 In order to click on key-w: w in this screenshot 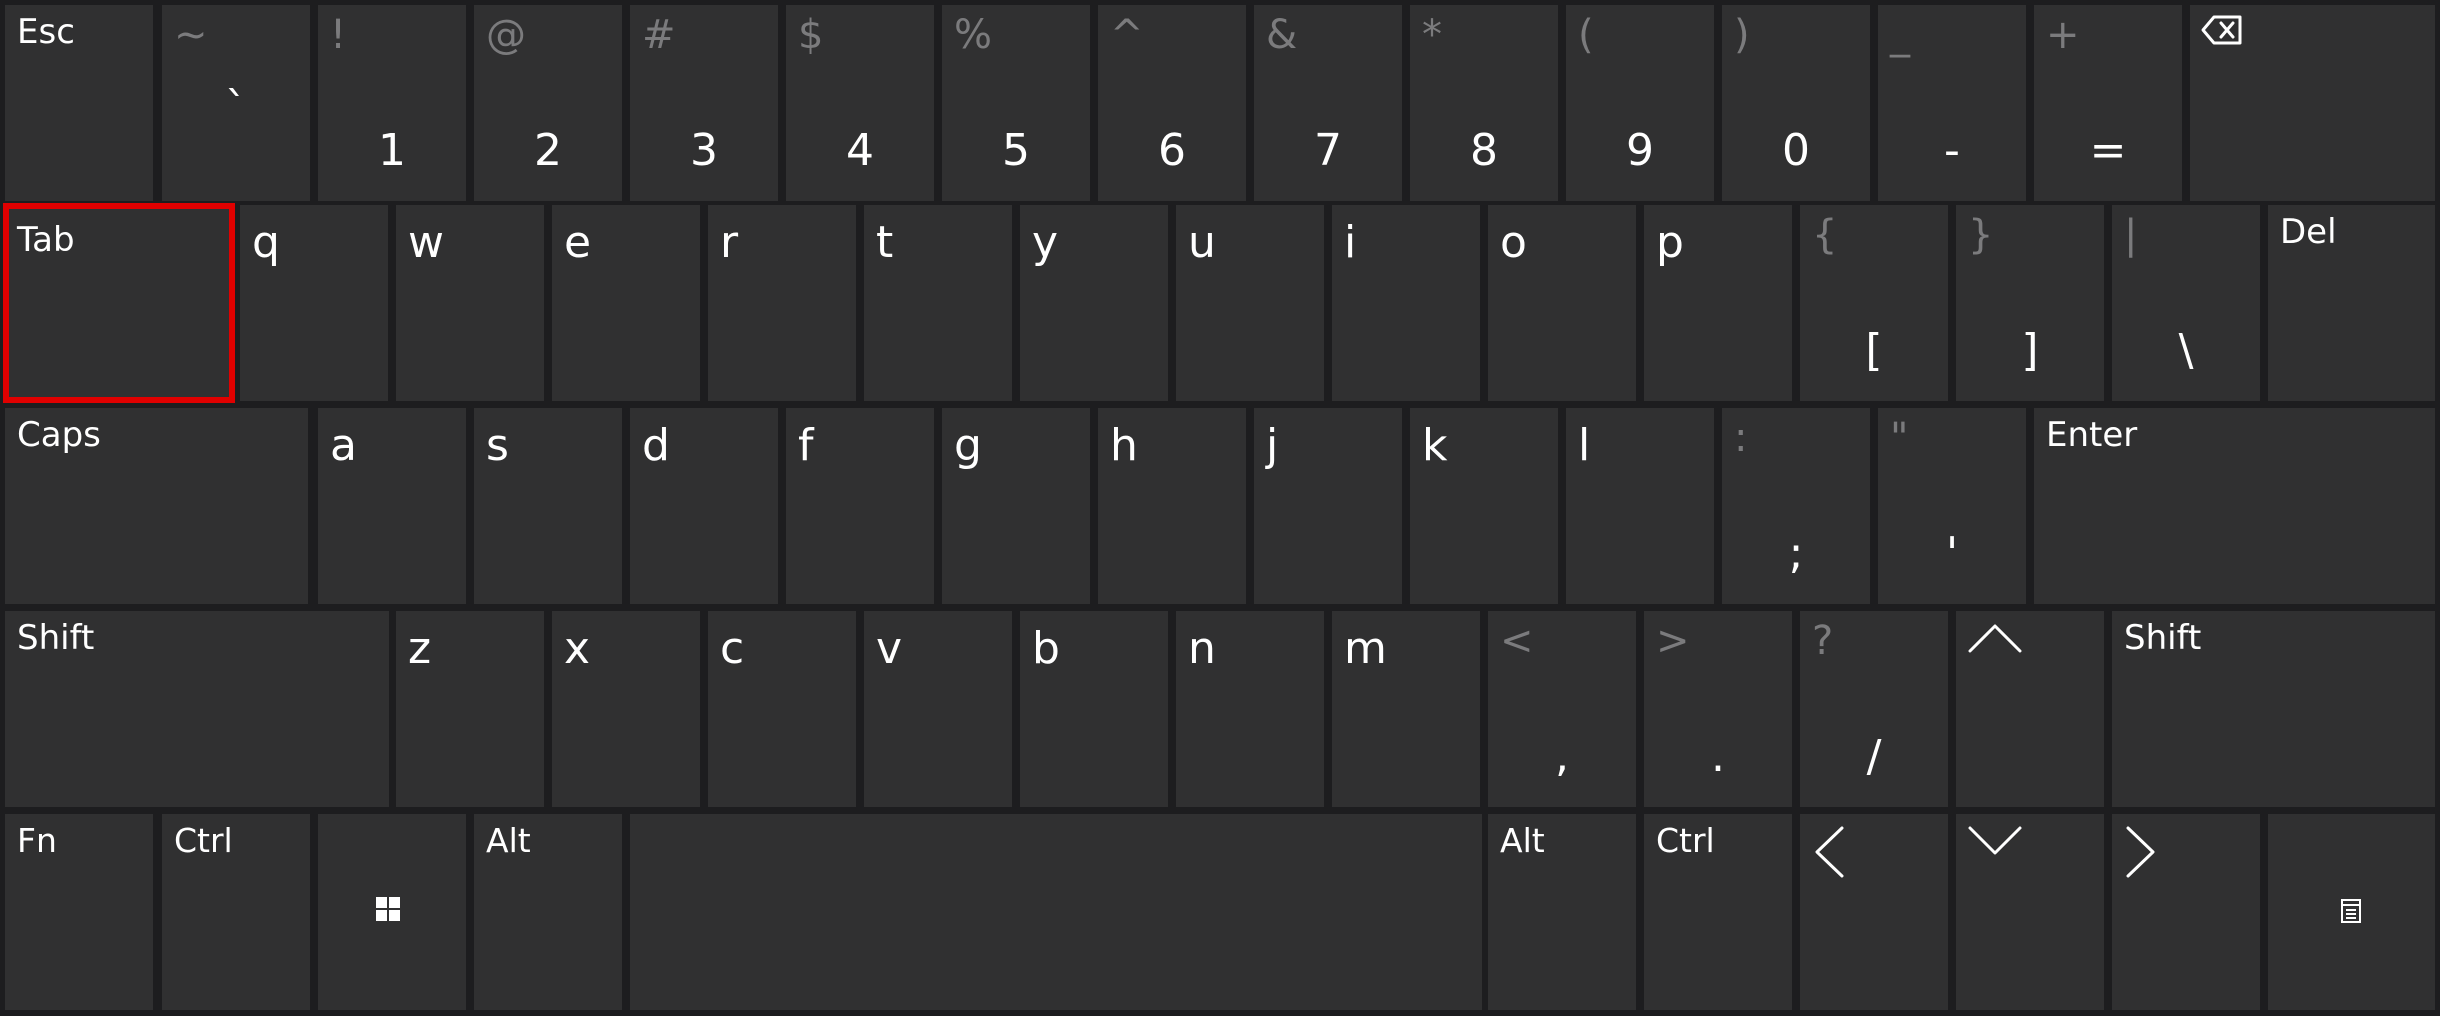, I will do `click(470, 303)`.